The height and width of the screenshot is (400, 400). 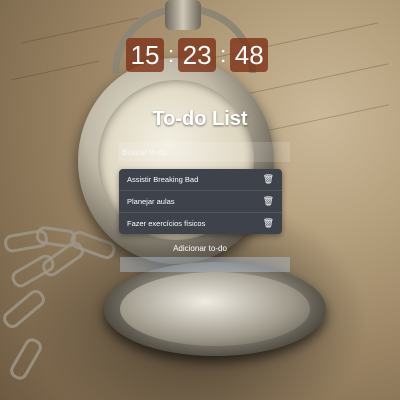 I want to click on todo-item-label: Planejar aulas, so click(x=151, y=201).